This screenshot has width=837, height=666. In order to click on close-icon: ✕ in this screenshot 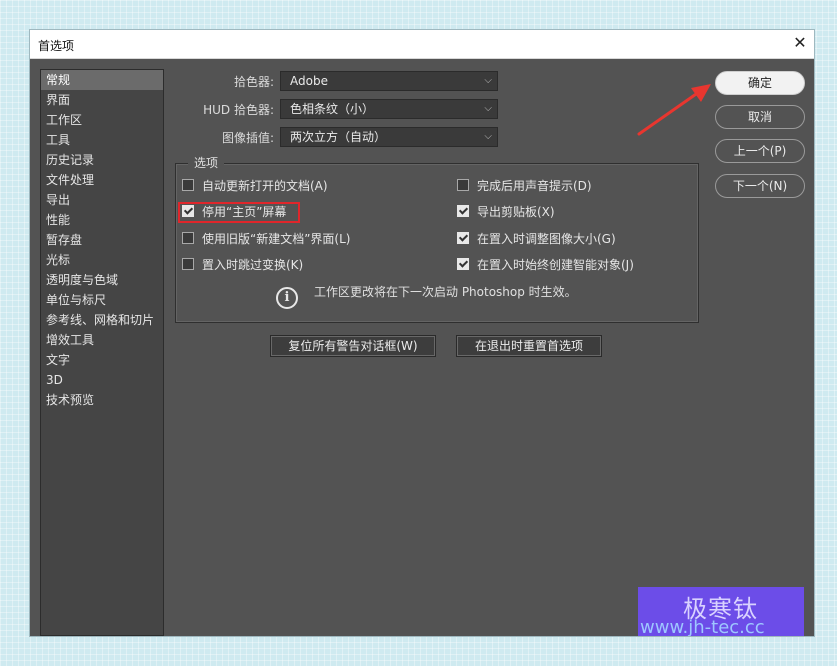, I will do `click(800, 43)`.